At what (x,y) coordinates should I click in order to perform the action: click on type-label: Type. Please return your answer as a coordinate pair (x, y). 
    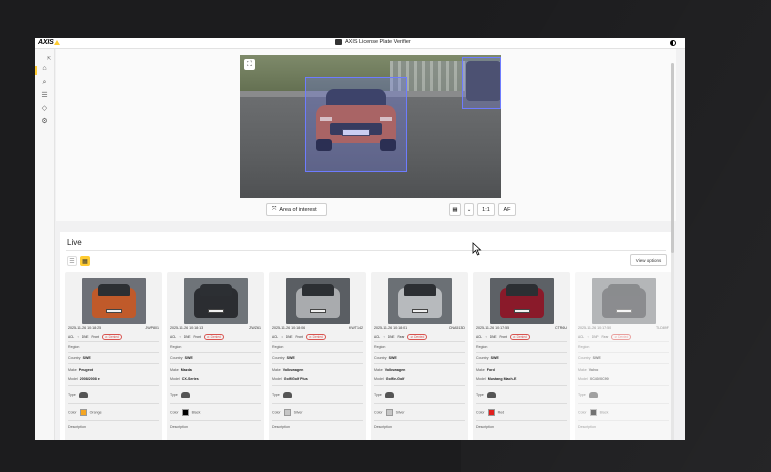
    Looking at the image, I should click on (72, 394).